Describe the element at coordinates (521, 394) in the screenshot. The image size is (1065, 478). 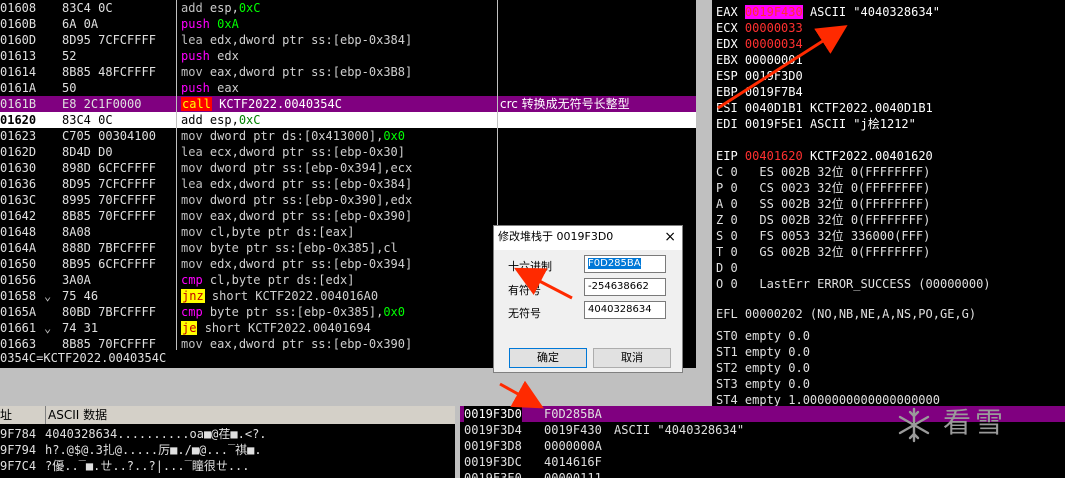
I see `arrow-to-stack-top` at that location.